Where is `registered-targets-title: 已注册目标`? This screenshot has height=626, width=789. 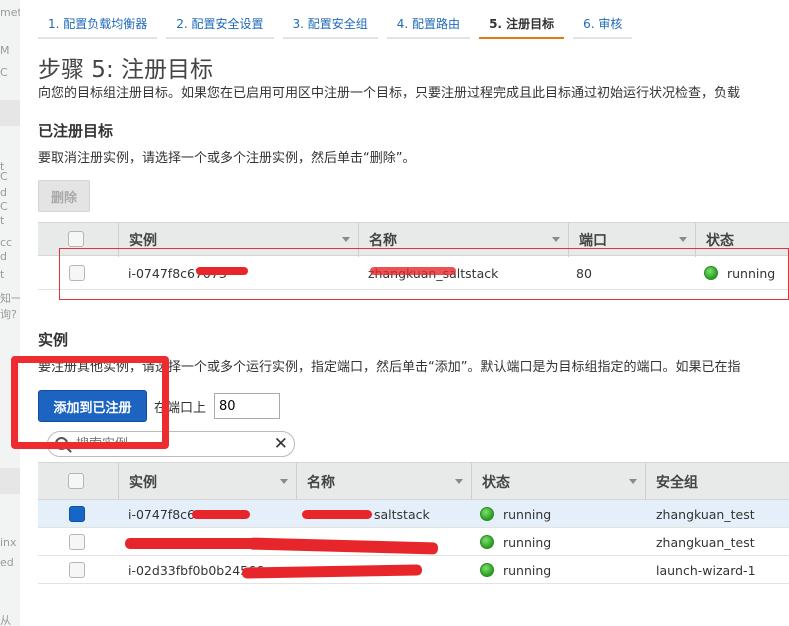
registered-targets-title: 已注册目标 is located at coordinates (76, 131).